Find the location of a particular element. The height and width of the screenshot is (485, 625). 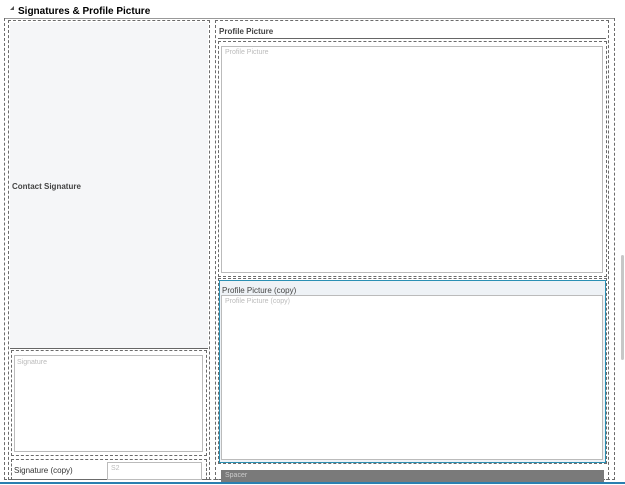

collapse-triangle-icon is located at coordinates (12, 8).